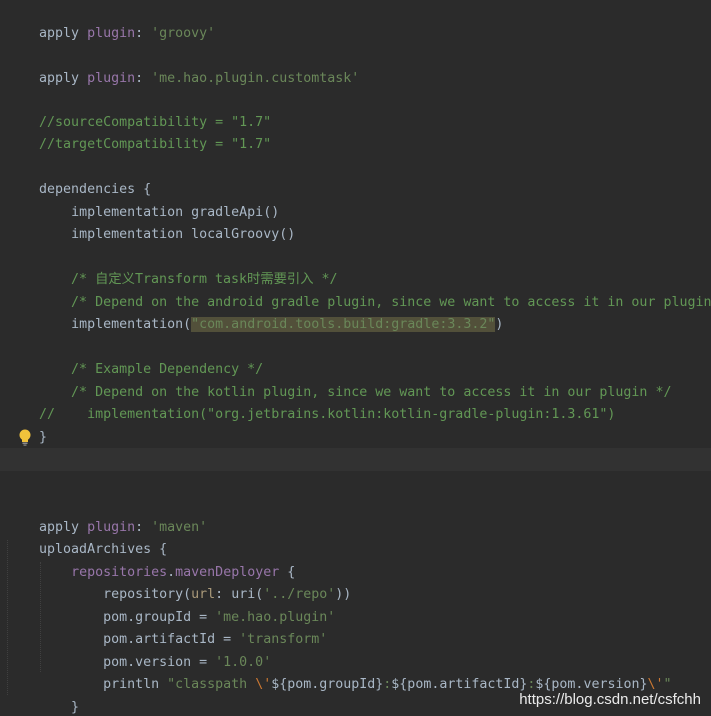 The width and height of the screenshot is (711, 716). What do you see at coordinates (355, 581) in the screenshot?
I see `code-line: repository(url: uri('../repo'))` at bounding box center [355, 581].